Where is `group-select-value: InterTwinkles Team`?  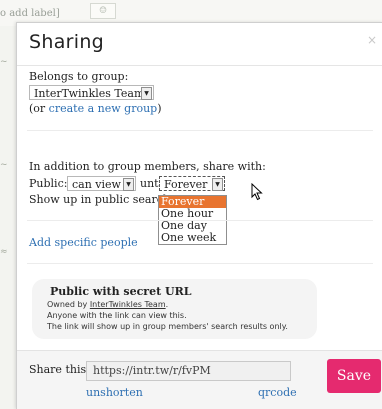
group-select-value: InterTwinkles Team is located at coordinates (89, 93).